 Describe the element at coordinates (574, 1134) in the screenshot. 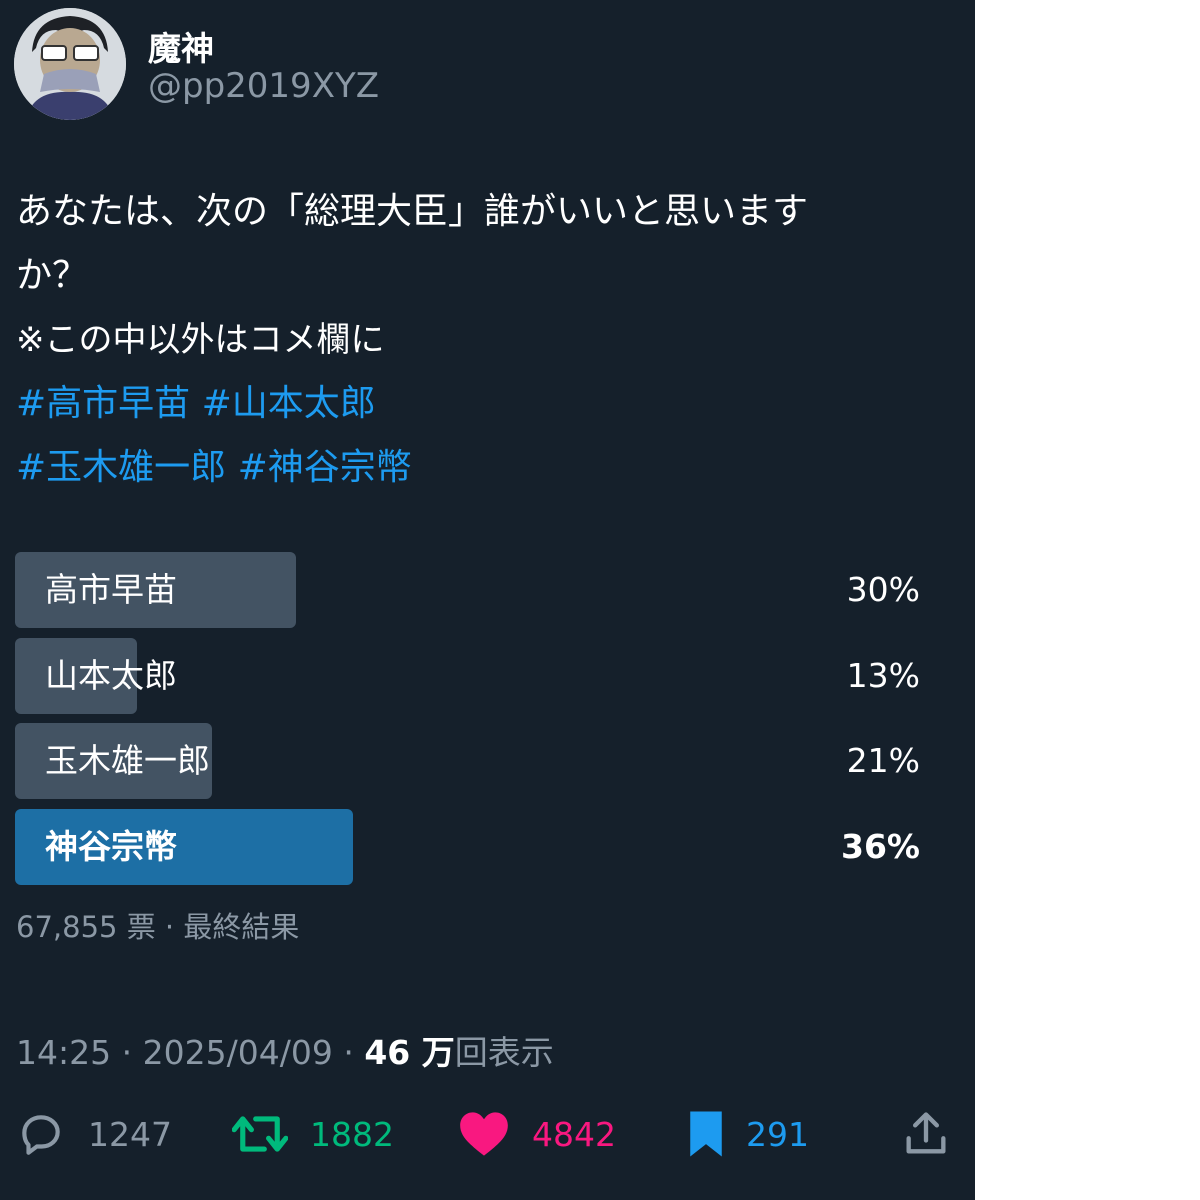

I see `like-count: 4842` at that location.